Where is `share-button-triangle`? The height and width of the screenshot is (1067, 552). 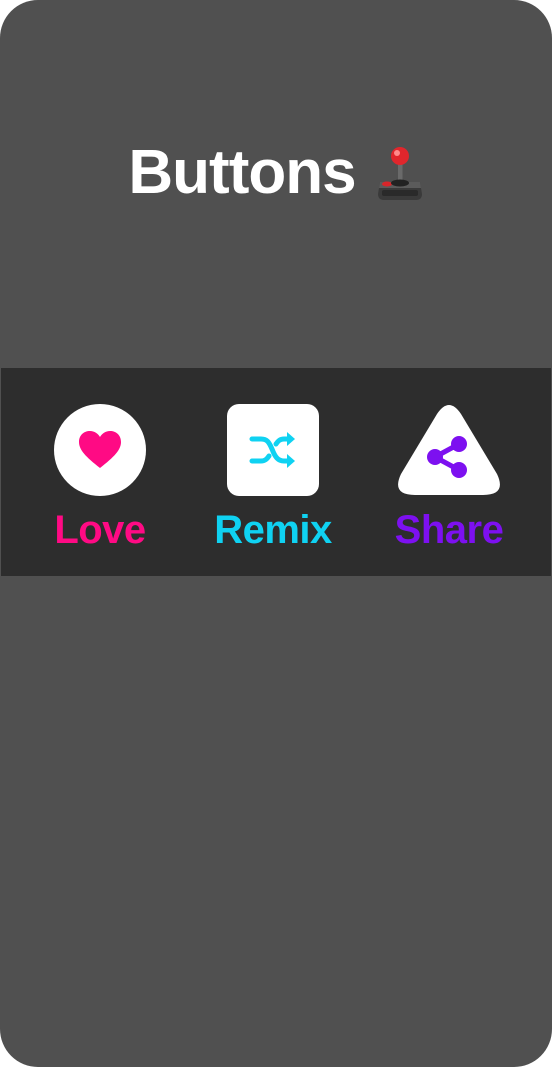 share-button-triangle is located at coordinates (449, 450).